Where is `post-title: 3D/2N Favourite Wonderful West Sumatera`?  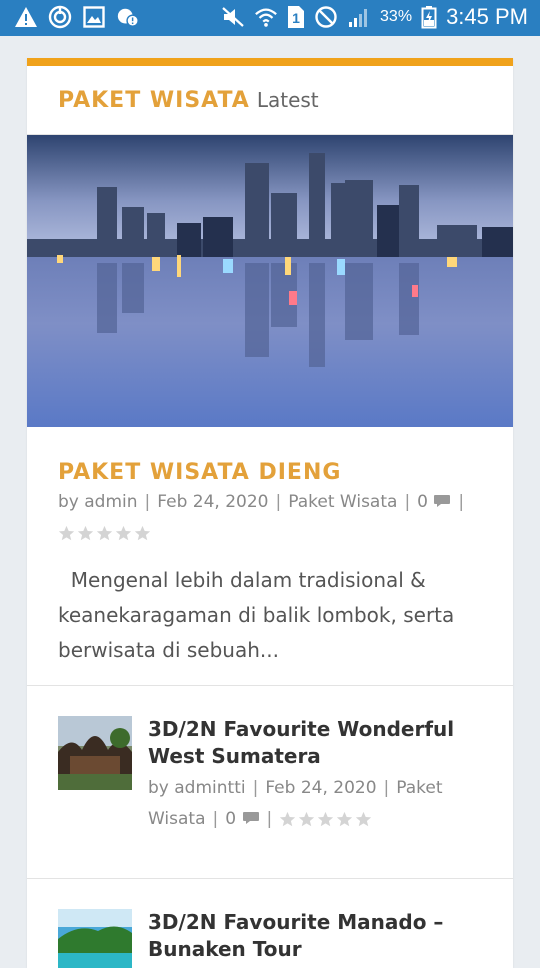 post-title: 3D/2N Favourite Wonderful West Sumatera is located at coordinates (315, 743).